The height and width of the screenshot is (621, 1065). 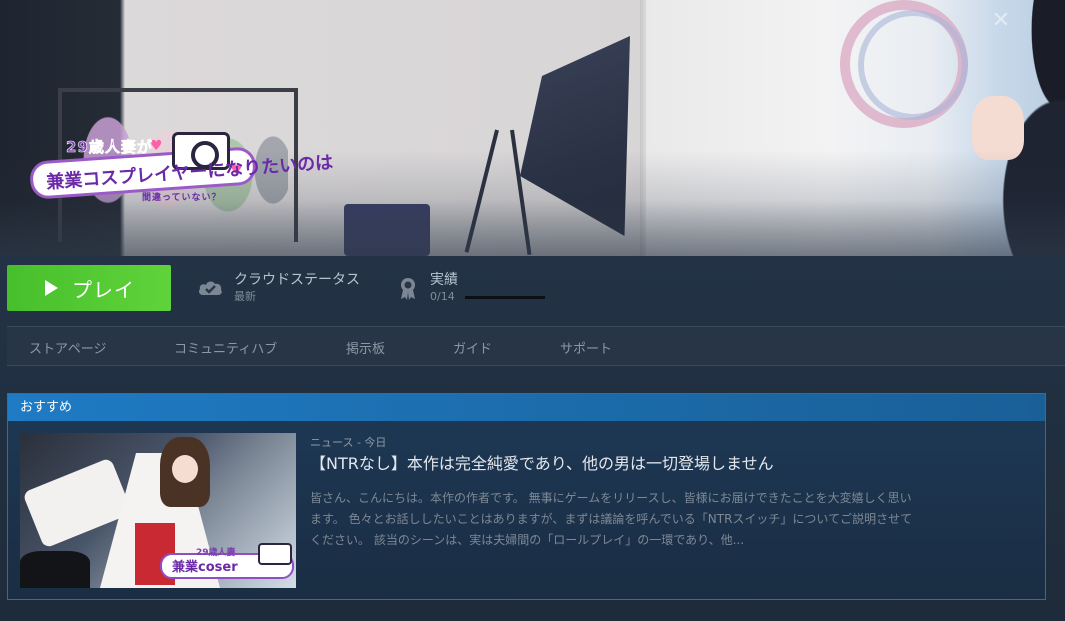 I want to click on thumbnail-logo-line2: 兼業coser, so click(x=205, y=567).